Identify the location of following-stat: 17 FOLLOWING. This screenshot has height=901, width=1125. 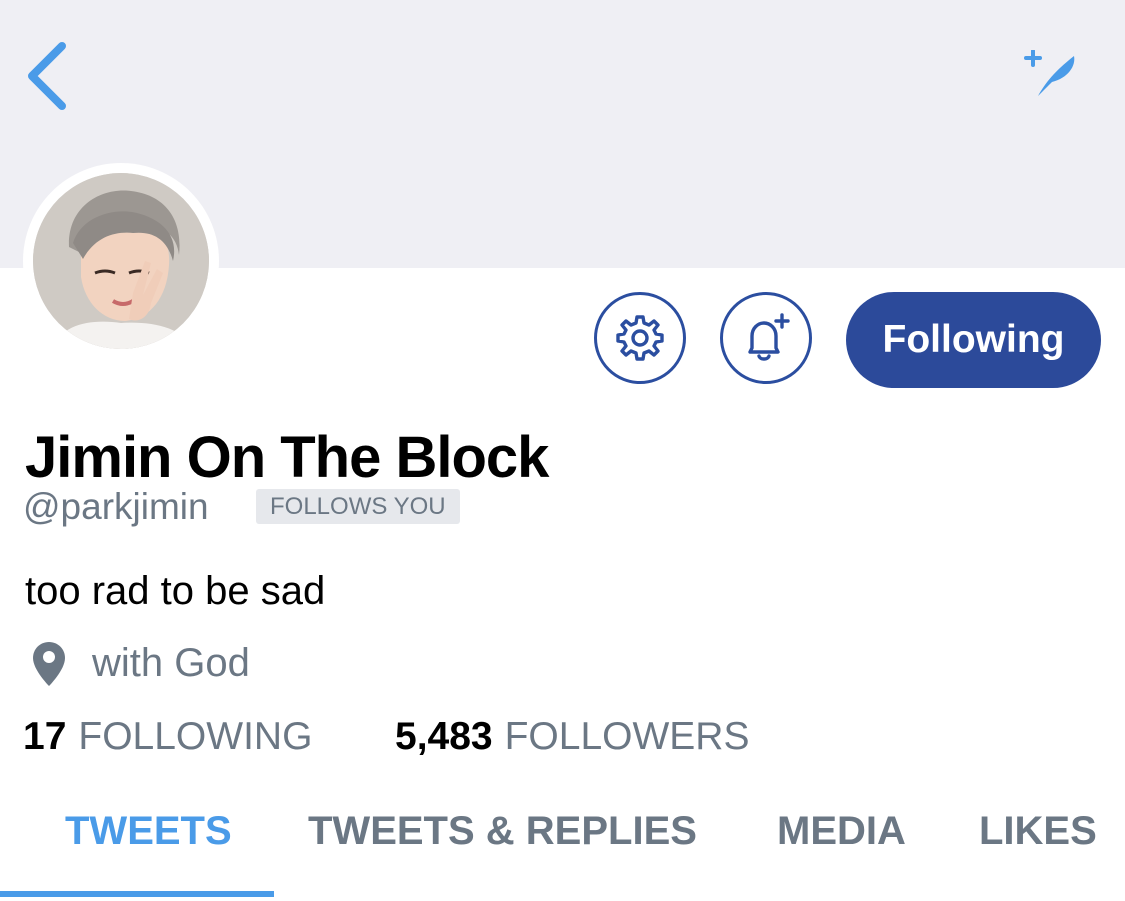
(167, 737).